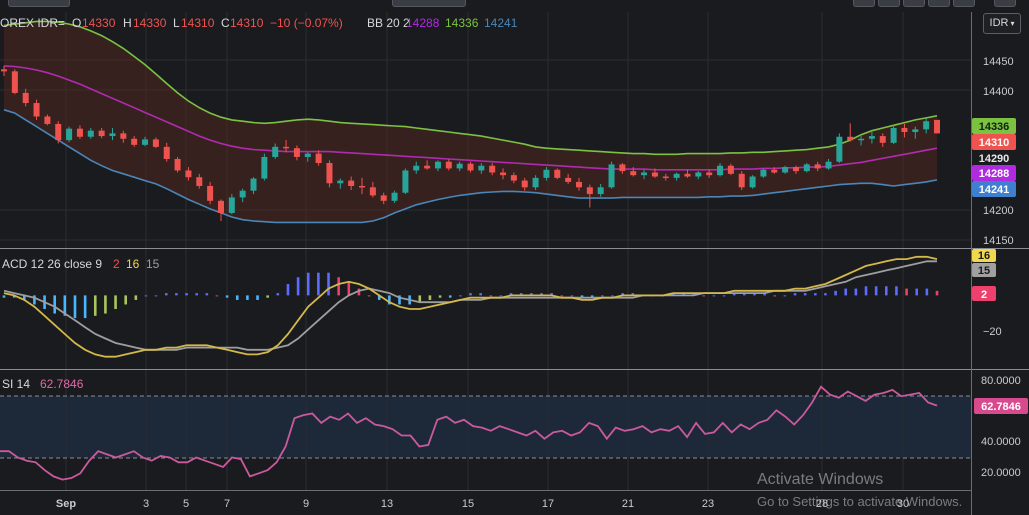 The width and height of the screenshot is (1029, 515). Describe the element at coordinates (998, 62) in the screenshot. I see `price-tick: 14450` at that location.